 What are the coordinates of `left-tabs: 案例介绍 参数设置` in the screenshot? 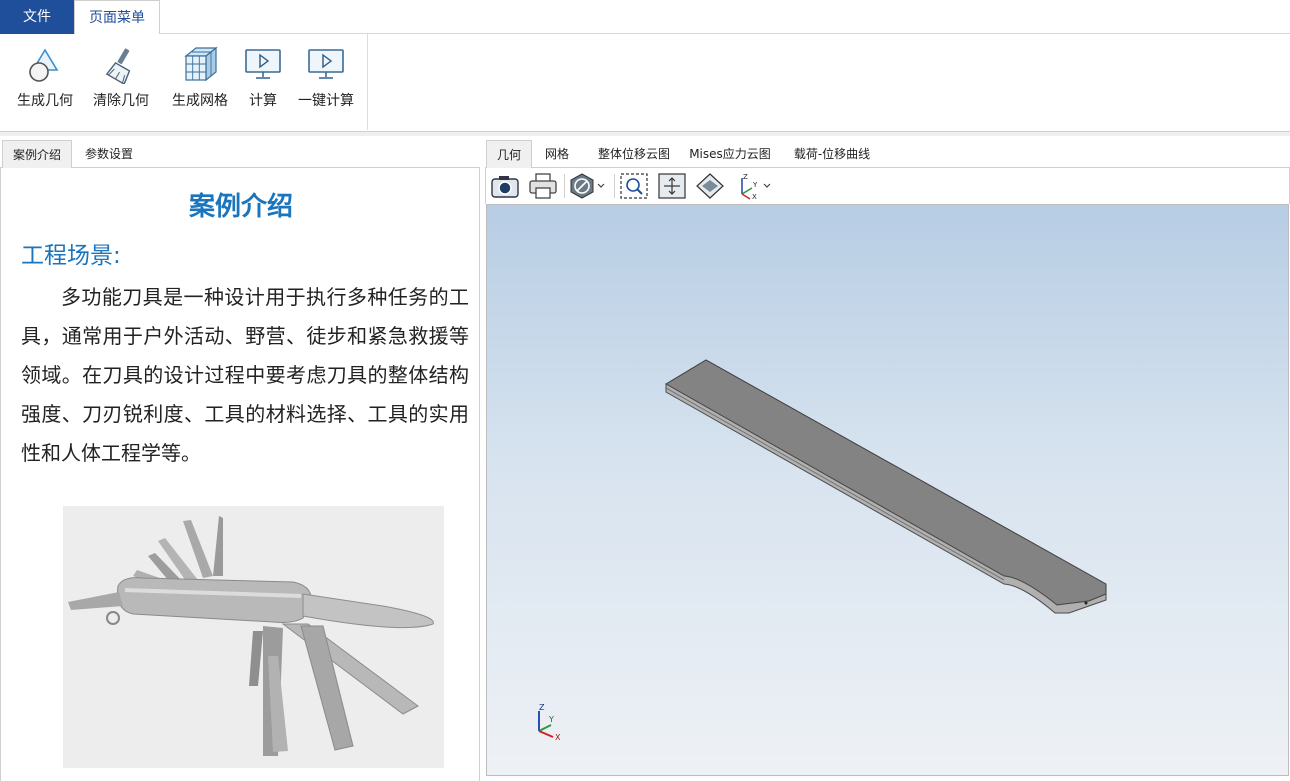 It's located at (240, 153).